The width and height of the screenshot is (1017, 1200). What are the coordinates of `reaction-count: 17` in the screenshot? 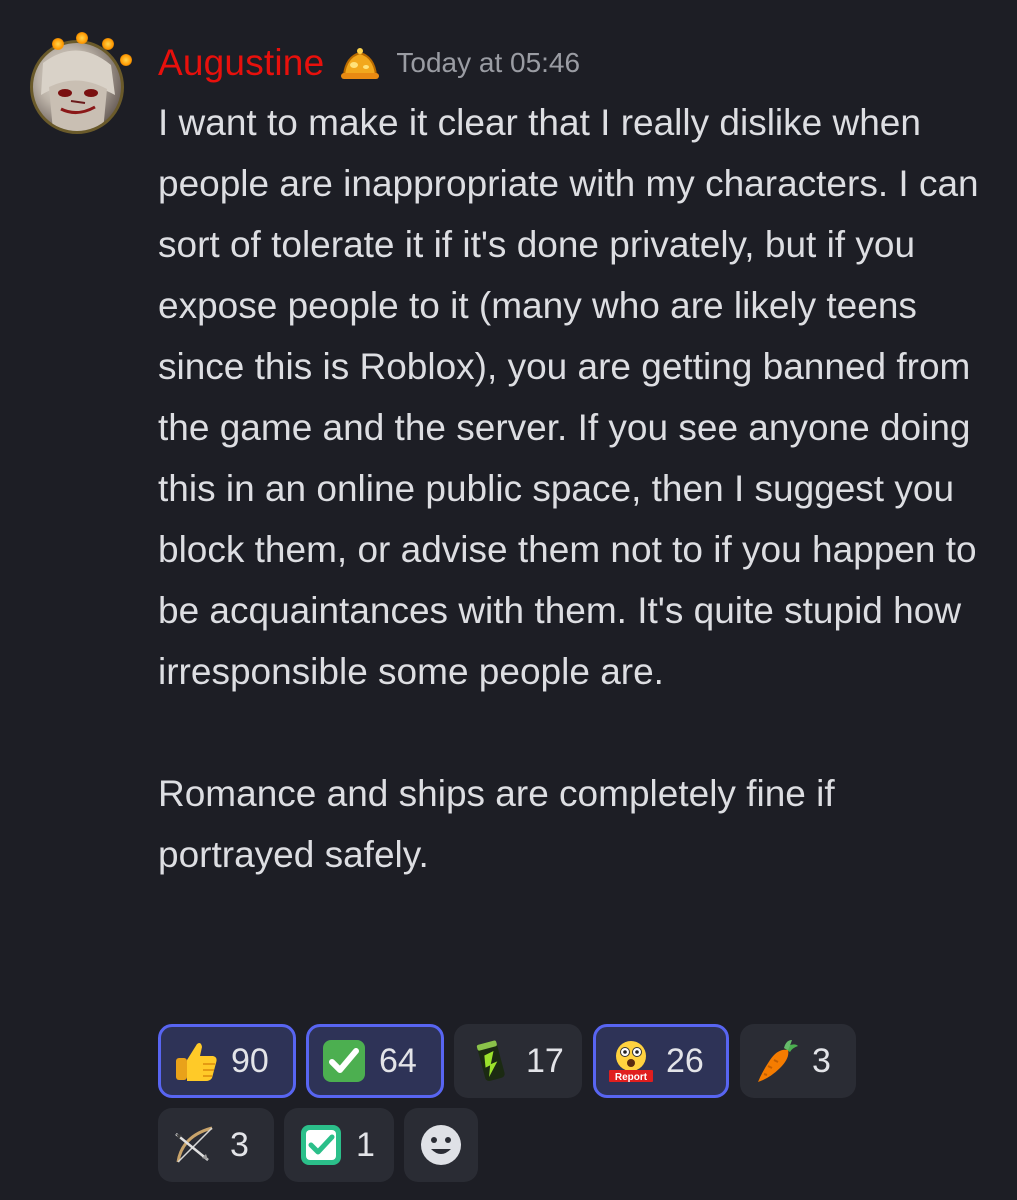 It's located at (545, 1060).